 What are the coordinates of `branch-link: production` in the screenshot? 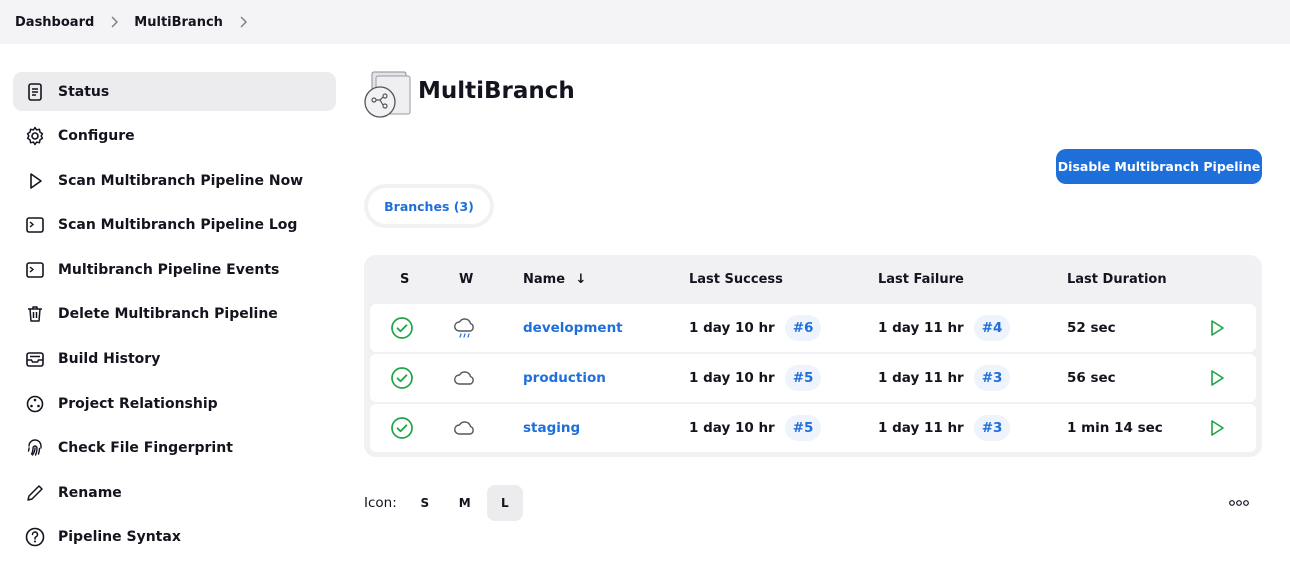 It's located at (564, 378).